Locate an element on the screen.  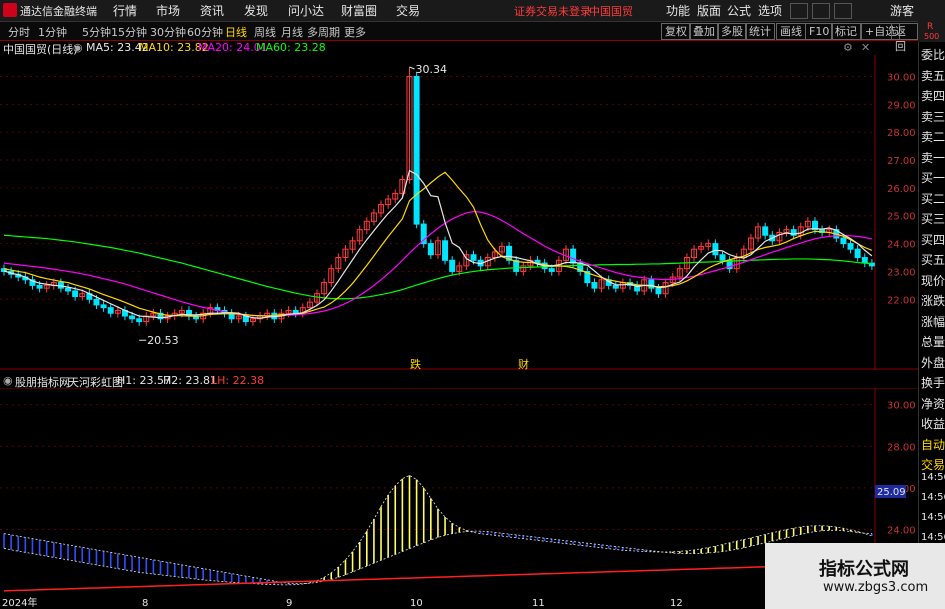
sub-tick: 28.00 is located at coordinates (901, 447).